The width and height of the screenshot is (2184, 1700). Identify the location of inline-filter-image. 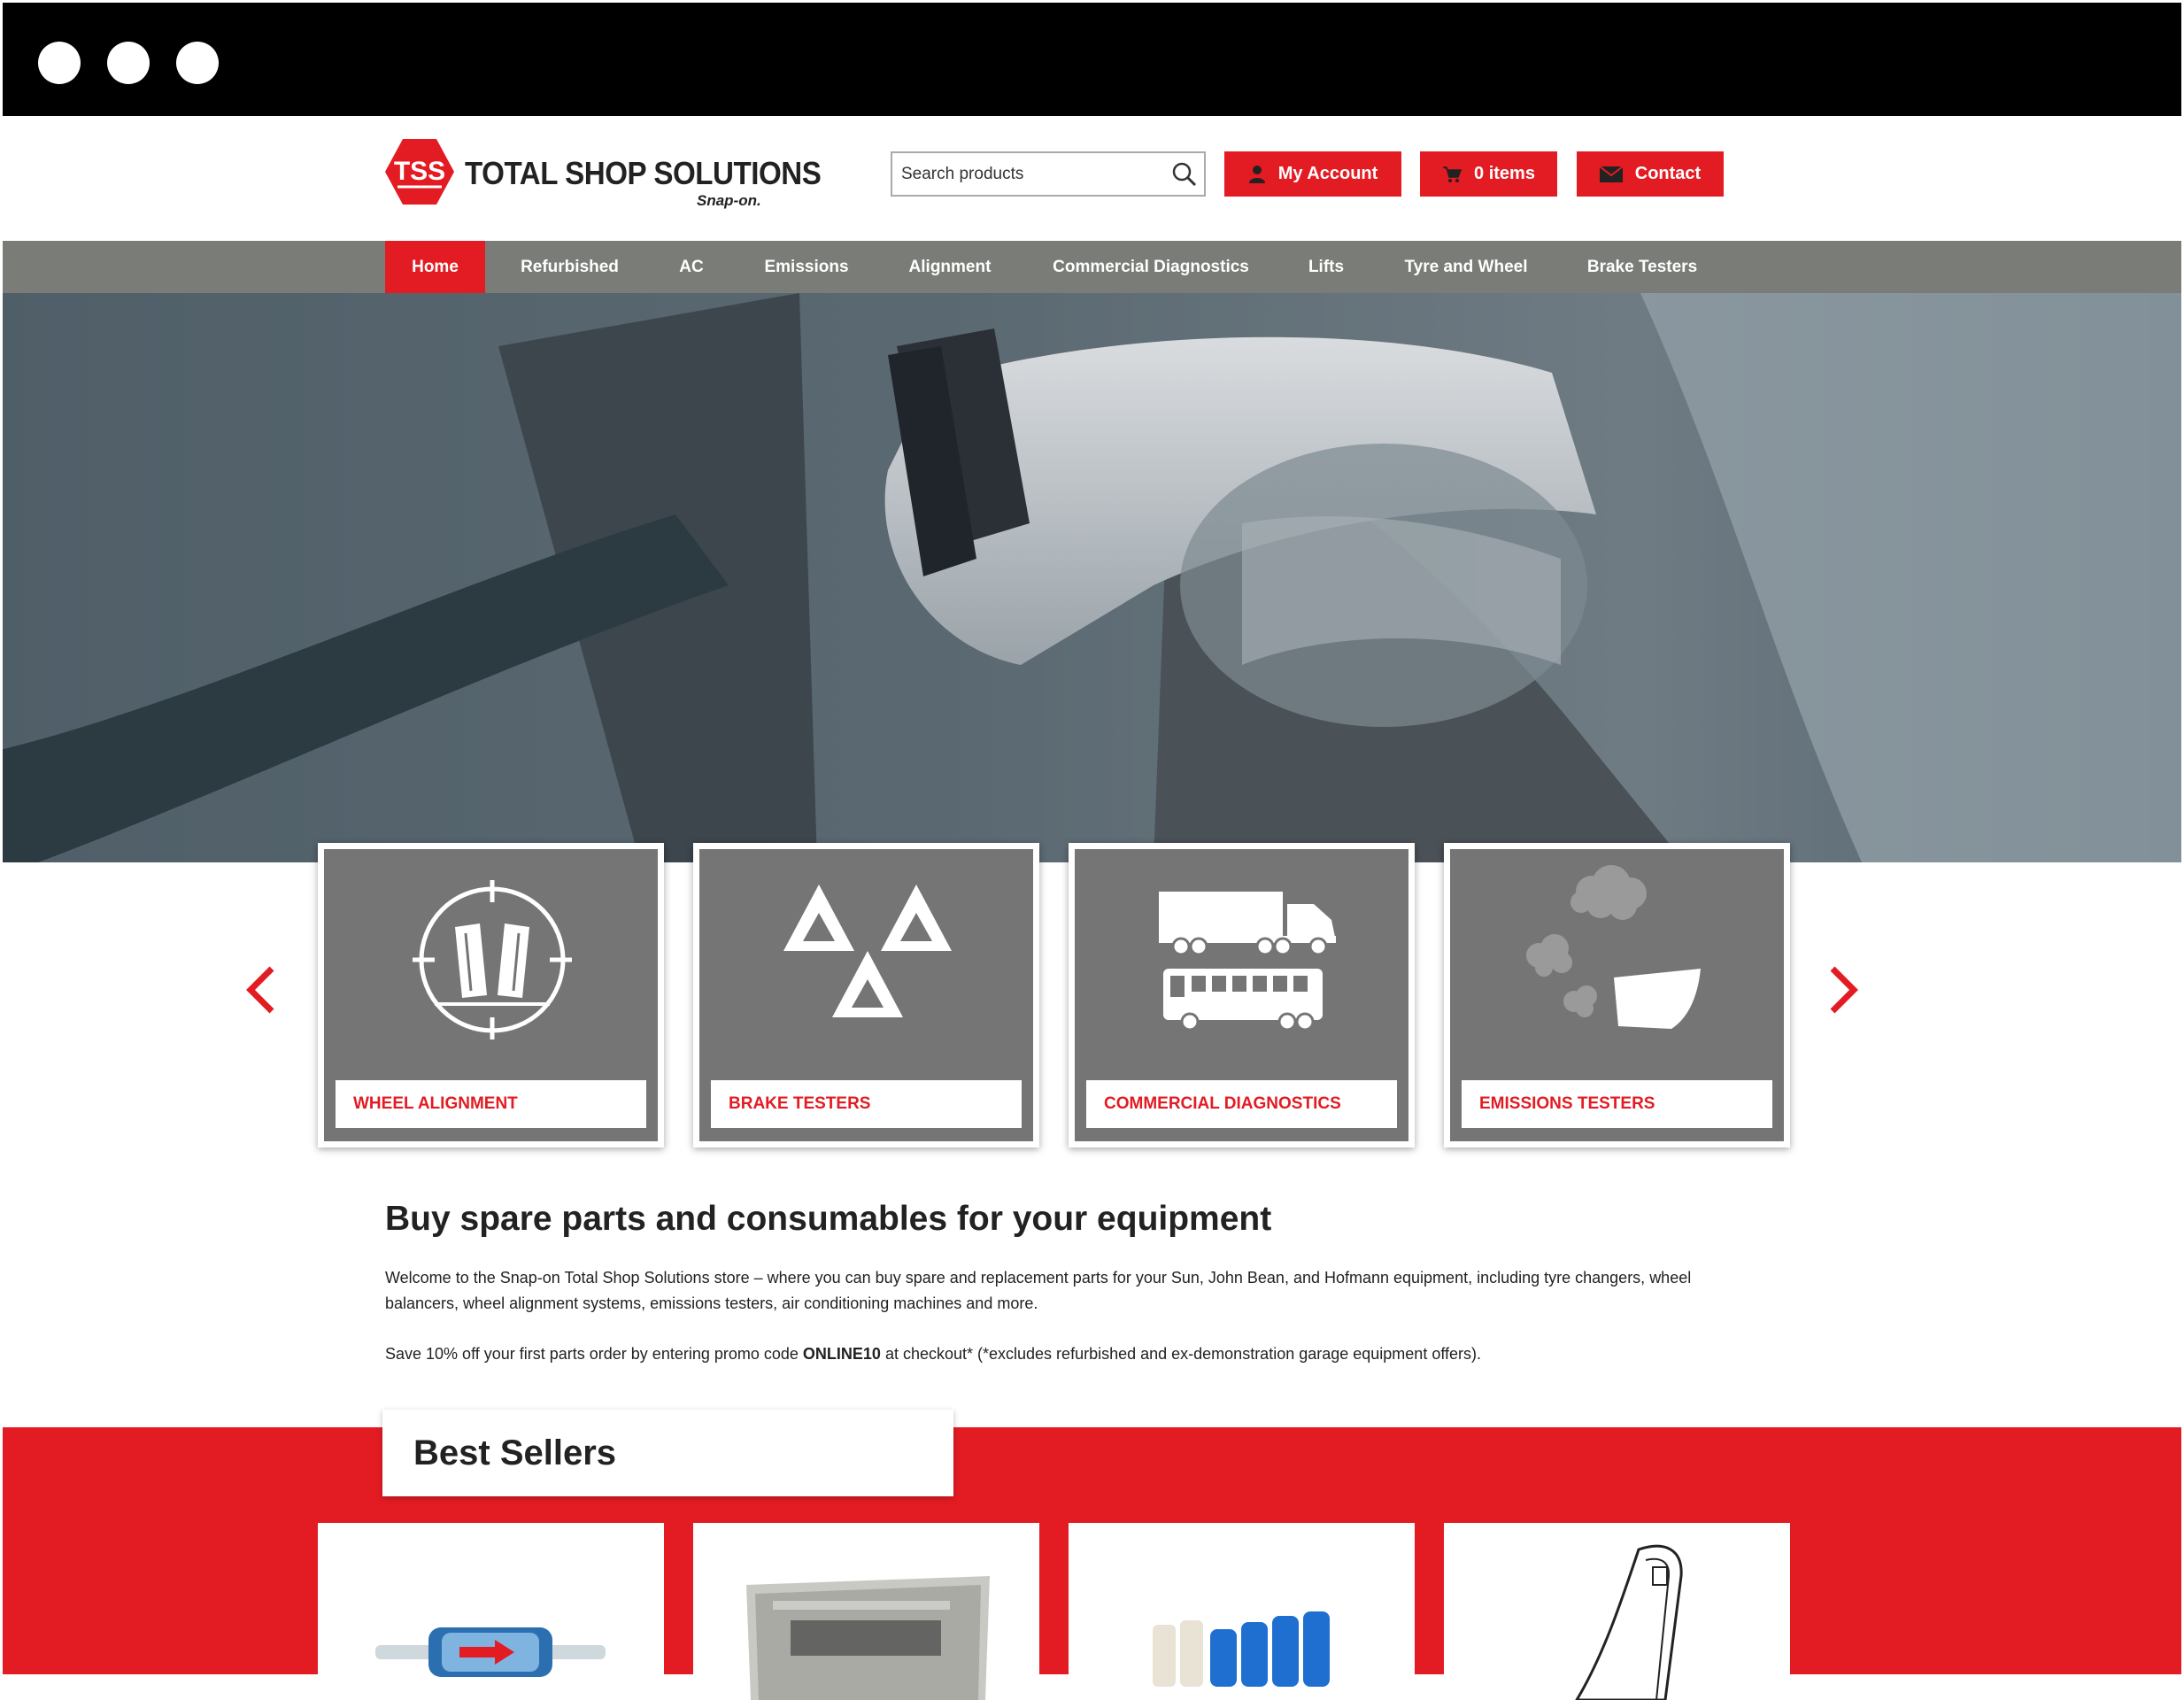
(490, 1652).